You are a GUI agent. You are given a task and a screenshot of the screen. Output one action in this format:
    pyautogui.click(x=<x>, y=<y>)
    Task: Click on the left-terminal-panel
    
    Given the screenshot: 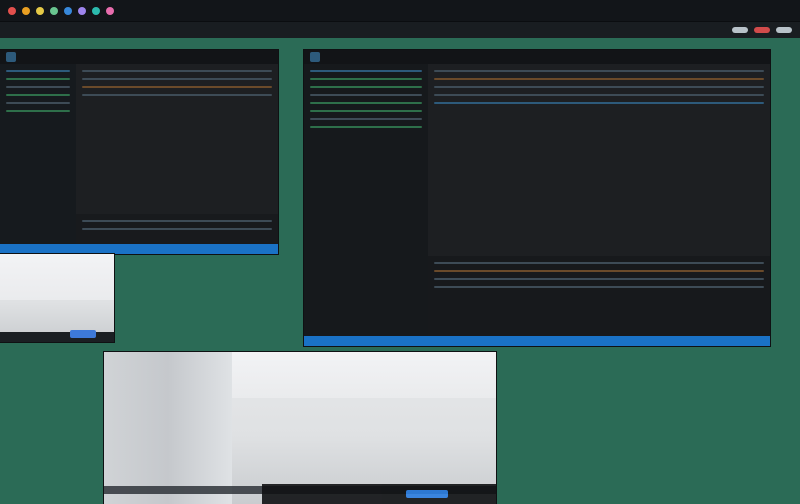 What is the action you would take?
    pyautogui.click(x=177, y=229)
    